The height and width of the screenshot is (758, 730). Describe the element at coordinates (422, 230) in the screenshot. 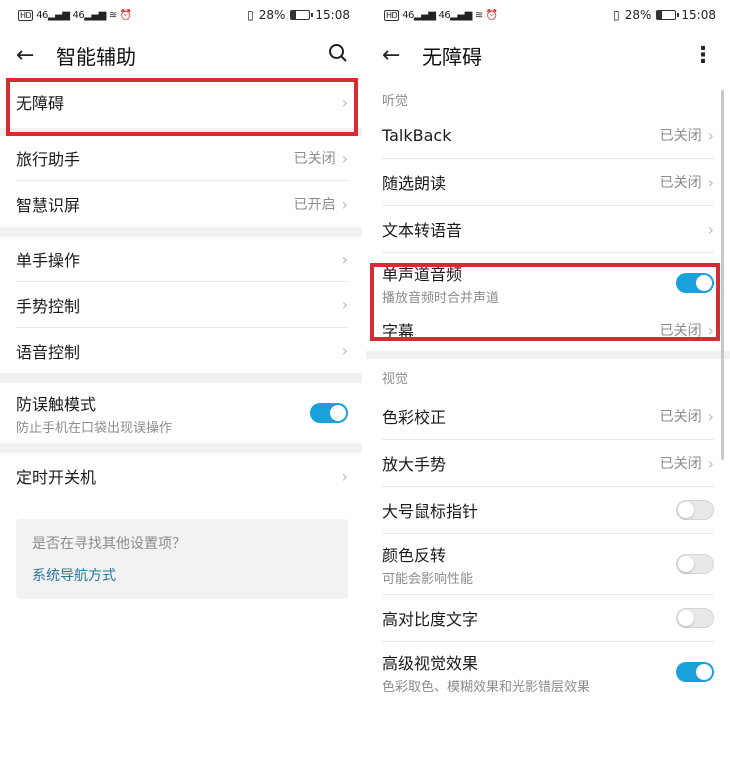

I see `item-label: 文本转语音` at that location.